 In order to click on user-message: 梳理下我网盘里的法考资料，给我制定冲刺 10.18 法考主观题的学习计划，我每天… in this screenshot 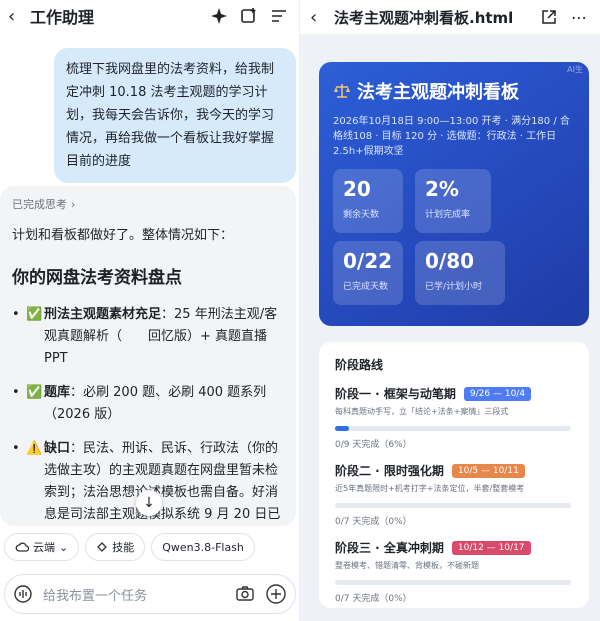, I will do `click(175, 115)`.